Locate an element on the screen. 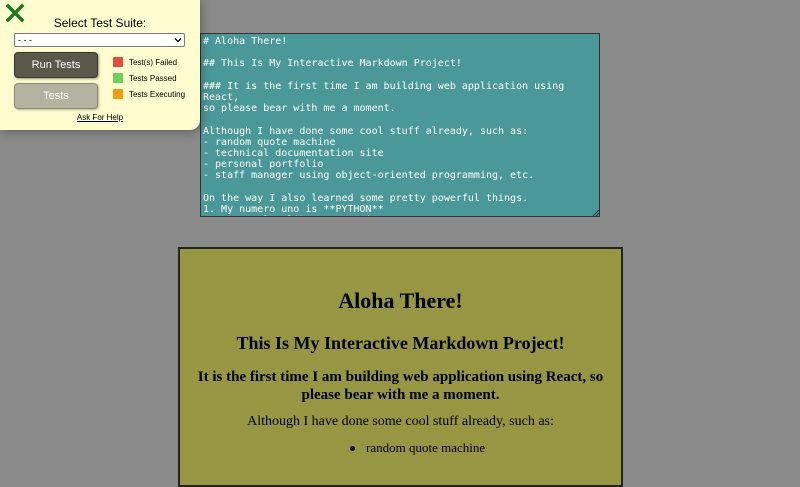 This screenshot has width=800, height=487. run-tests-label: Run Tests is located at coordinates (56, 65).